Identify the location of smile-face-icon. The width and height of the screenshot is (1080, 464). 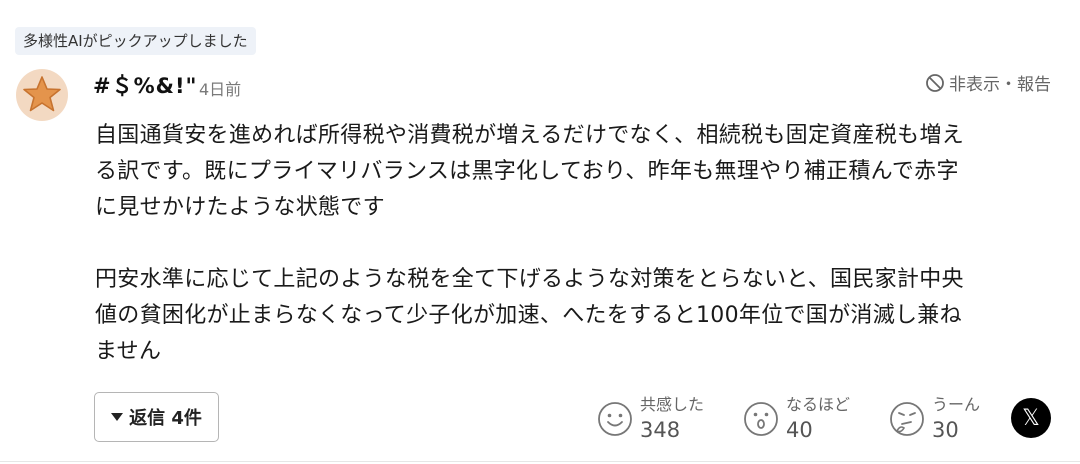
(615, 419).